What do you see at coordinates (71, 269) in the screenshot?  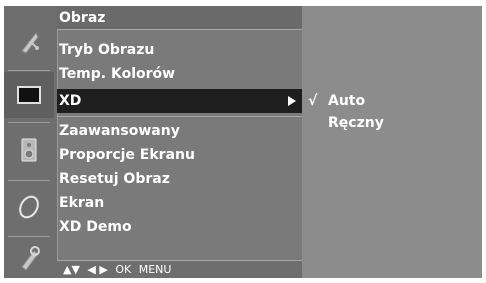 I see `nav-updown-hint: ▲▼` at bounding box center [71, 269].